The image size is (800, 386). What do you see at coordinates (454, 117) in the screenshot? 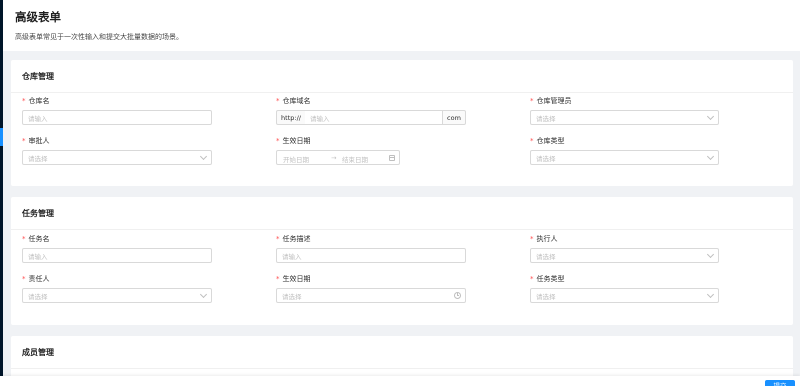
I see `domain-suffix-addon: com` at bounding box center [454, 117].